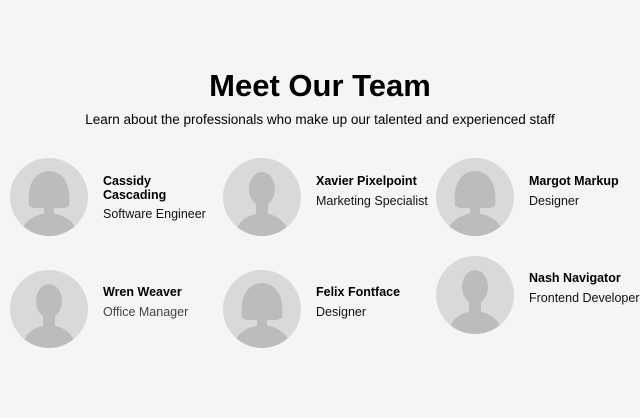  I want to click on member-name: Cassidy Cascading, so click(135, 188).